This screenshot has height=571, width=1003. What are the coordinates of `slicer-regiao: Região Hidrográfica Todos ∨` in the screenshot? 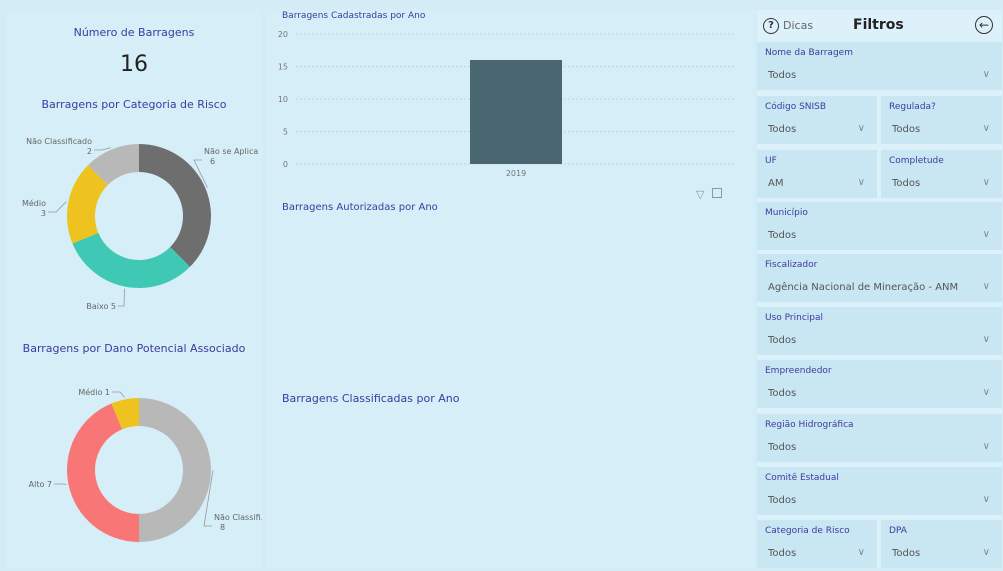 It's located at (879, 438).